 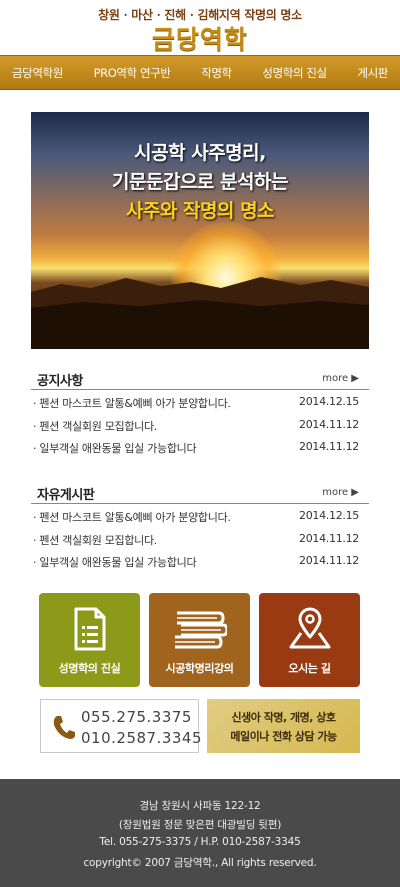 I want to click on tile-label: 성명학의 진실, so click(x=89, y=668).